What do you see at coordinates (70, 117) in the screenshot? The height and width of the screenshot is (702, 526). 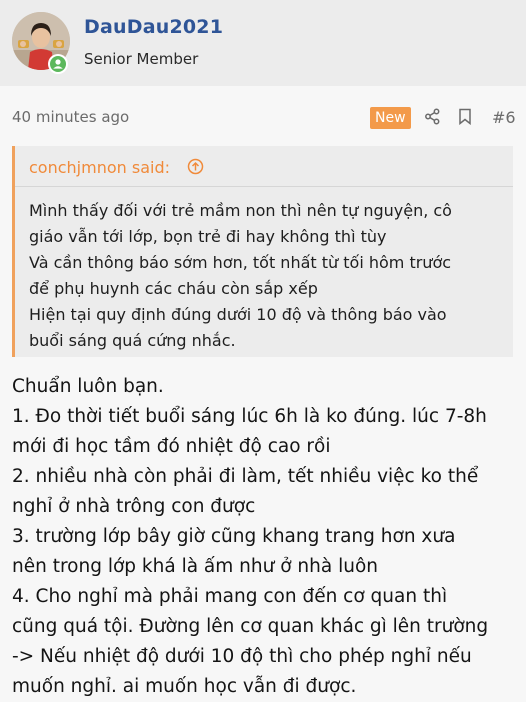 I see `post-timestamp: 40 minutes ago` at bounding box center [70, 117].